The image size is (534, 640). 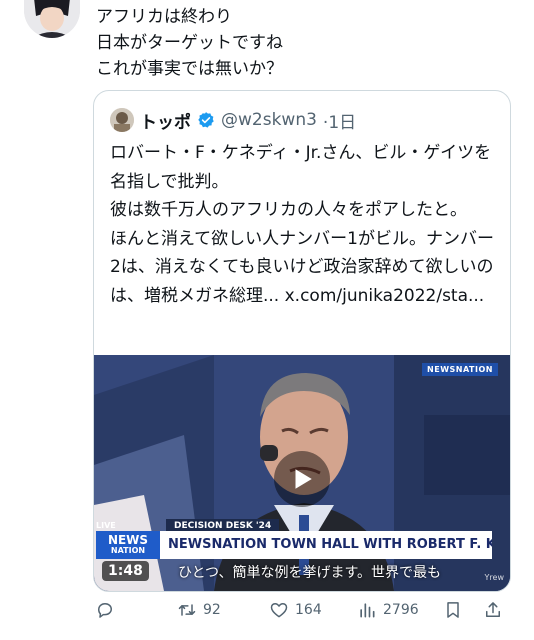 I want to click on retweet-button: 92, so click(x=199, y=610).